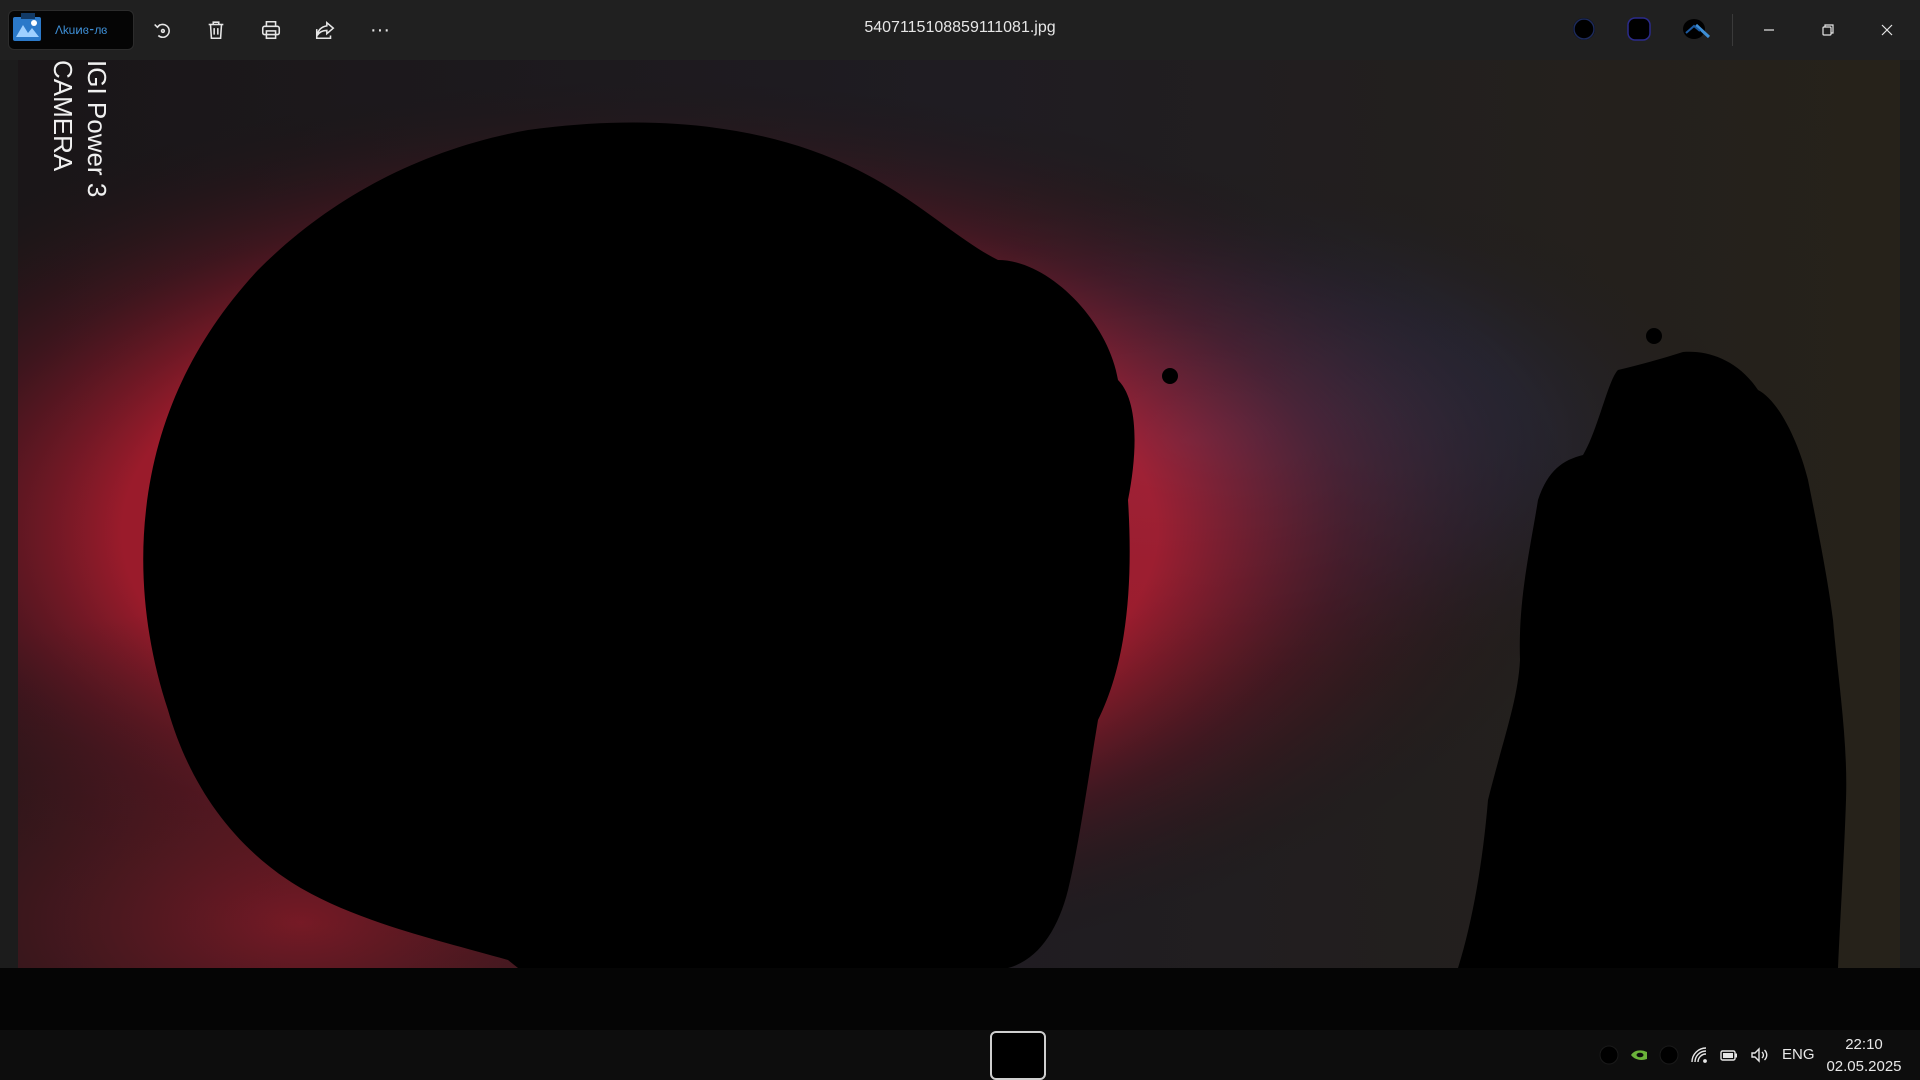 This screenshot has height=1080, width=1920. I want to click on file-name-title: 5407115108859111081.jpg, so click(960, 27).